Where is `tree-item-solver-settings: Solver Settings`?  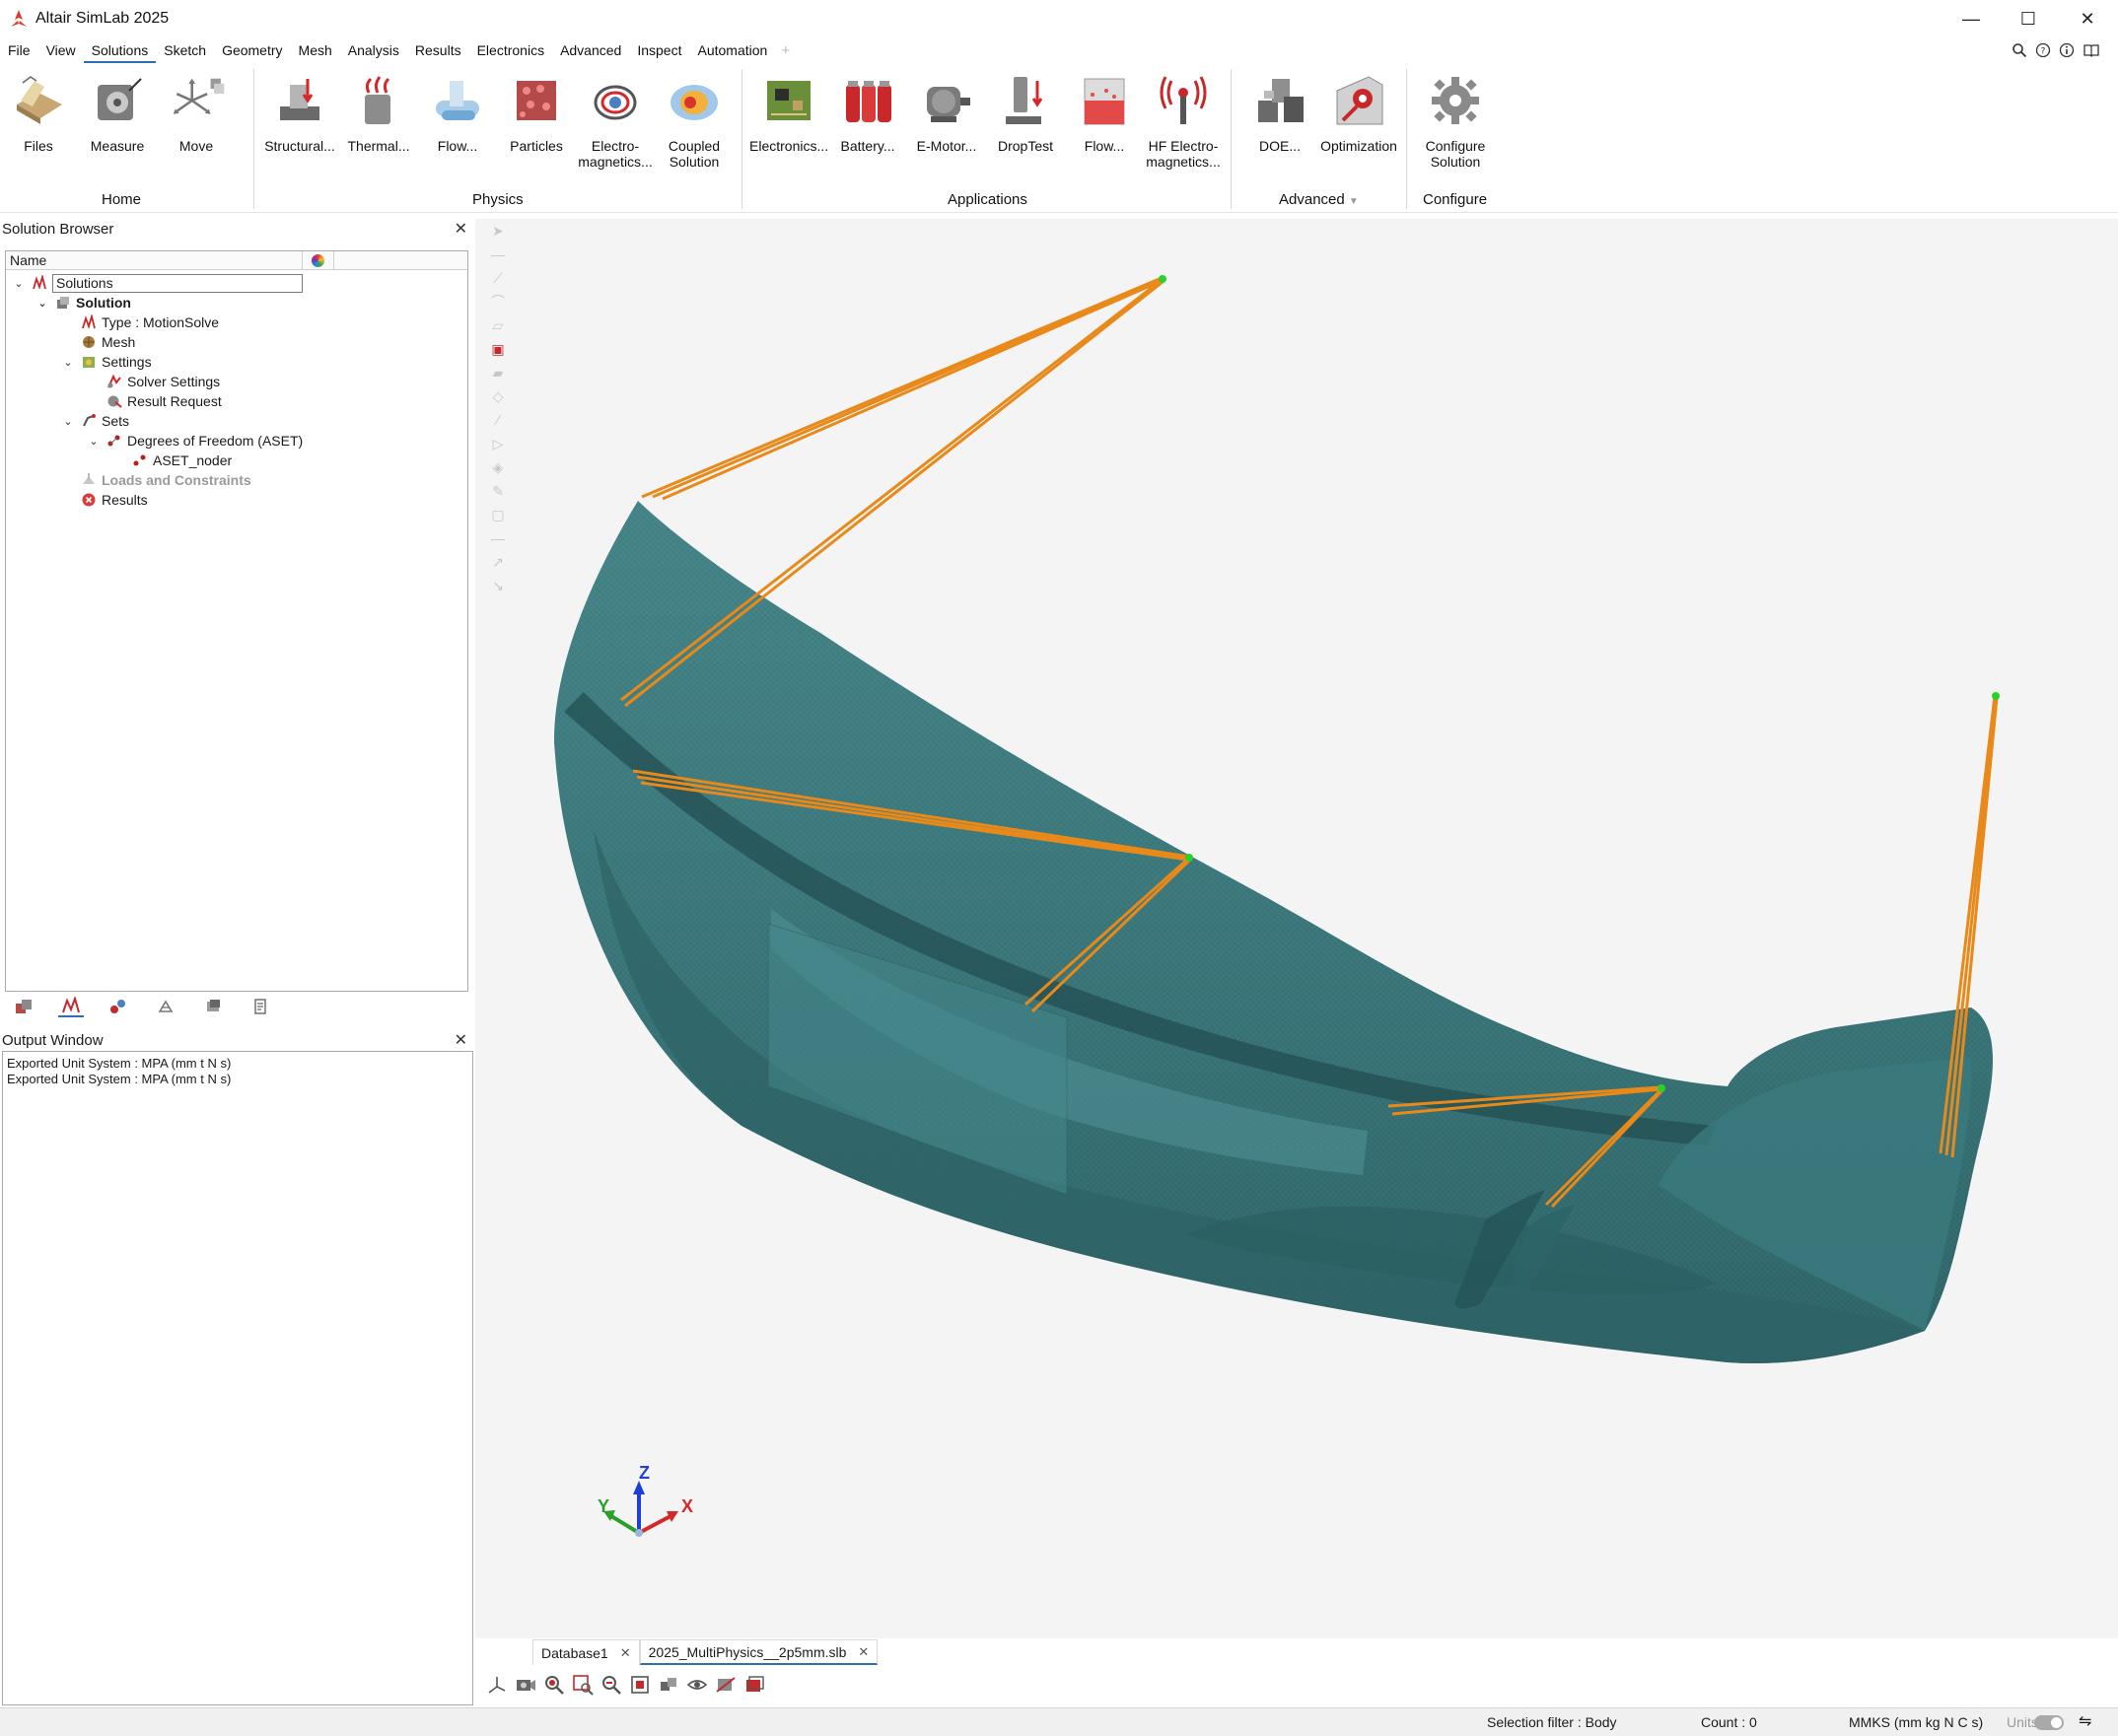
tree-item-solver-settings: Solver Settings is located at coordinates (153, 381).